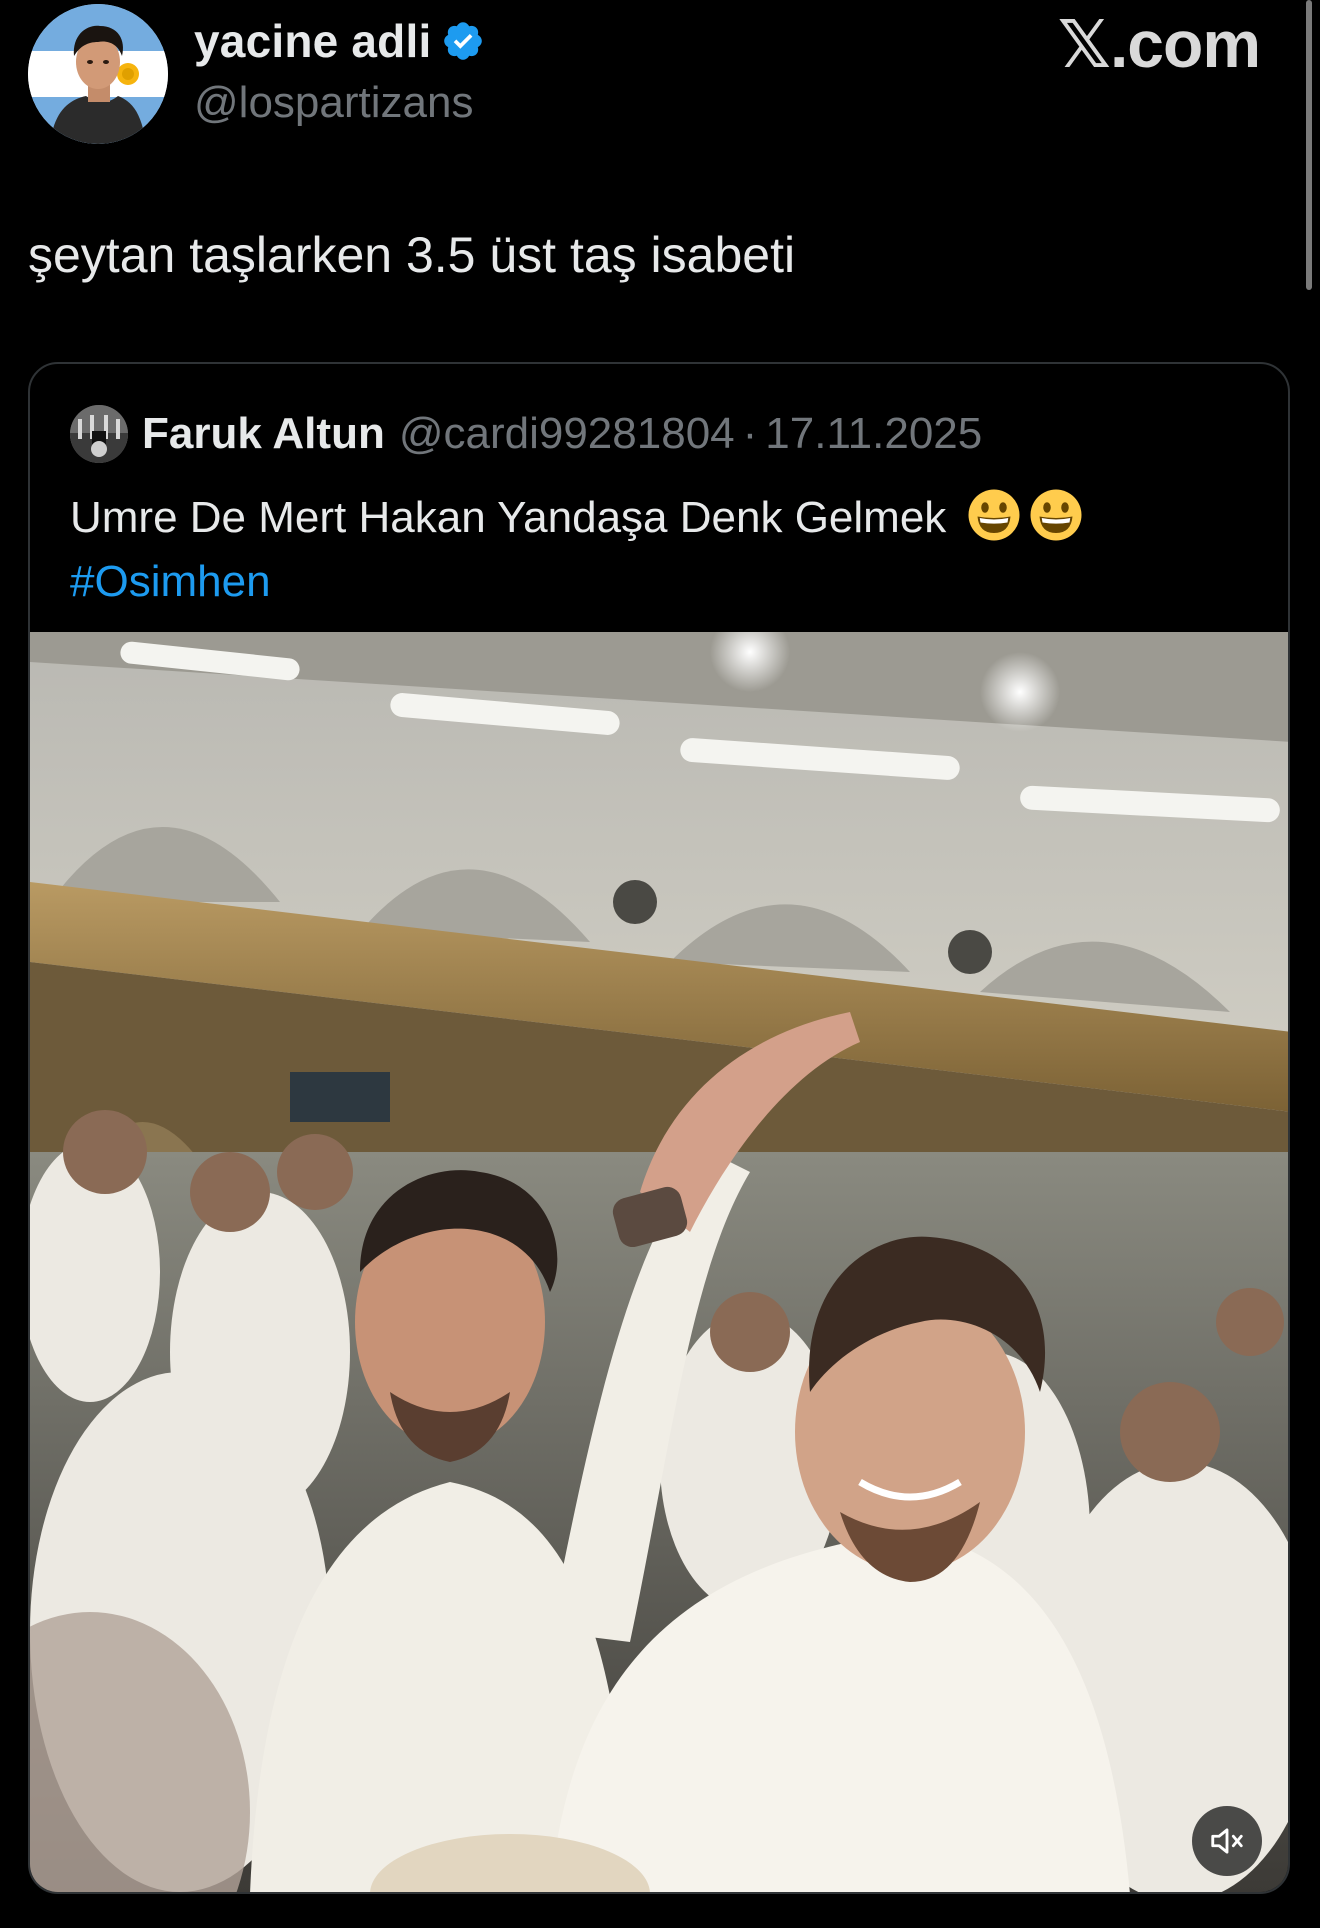 This screenshot has width=1320, height=1928. I want to click on tweet-text: şeytan taşlarken 3.5 üst taş isabeti, so click(412, 255).